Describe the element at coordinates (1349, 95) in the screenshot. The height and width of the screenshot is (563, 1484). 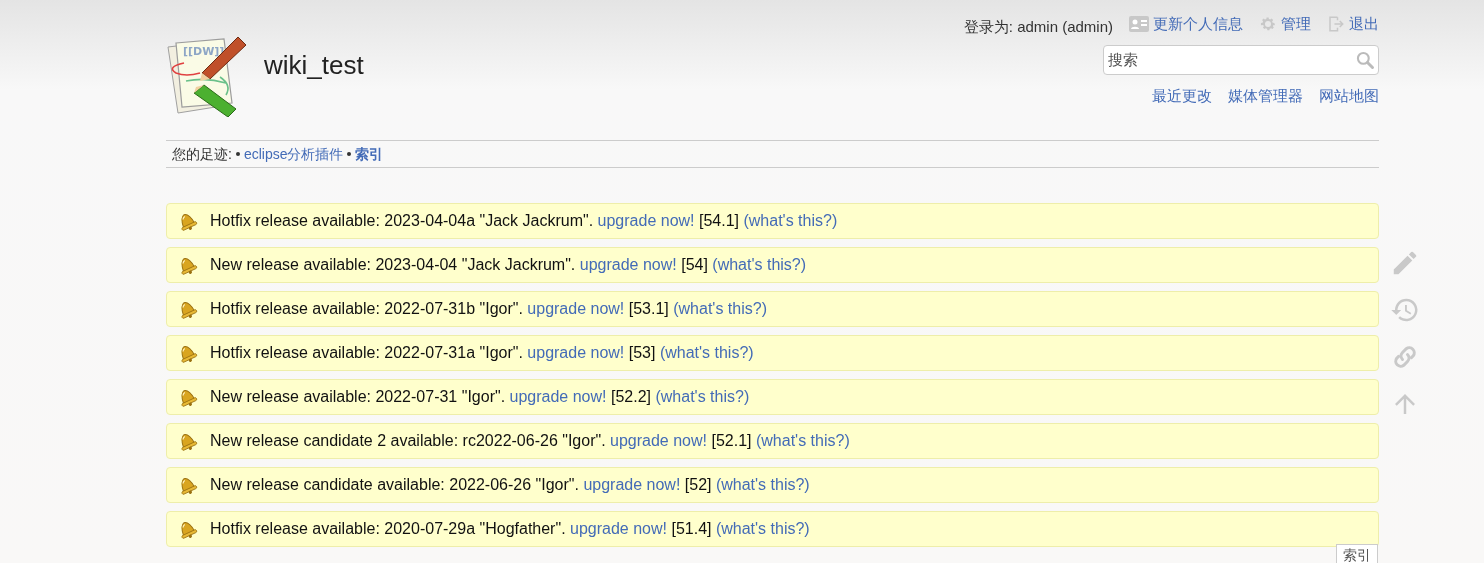
I see `site-tool-link: 网站地图` at that location.